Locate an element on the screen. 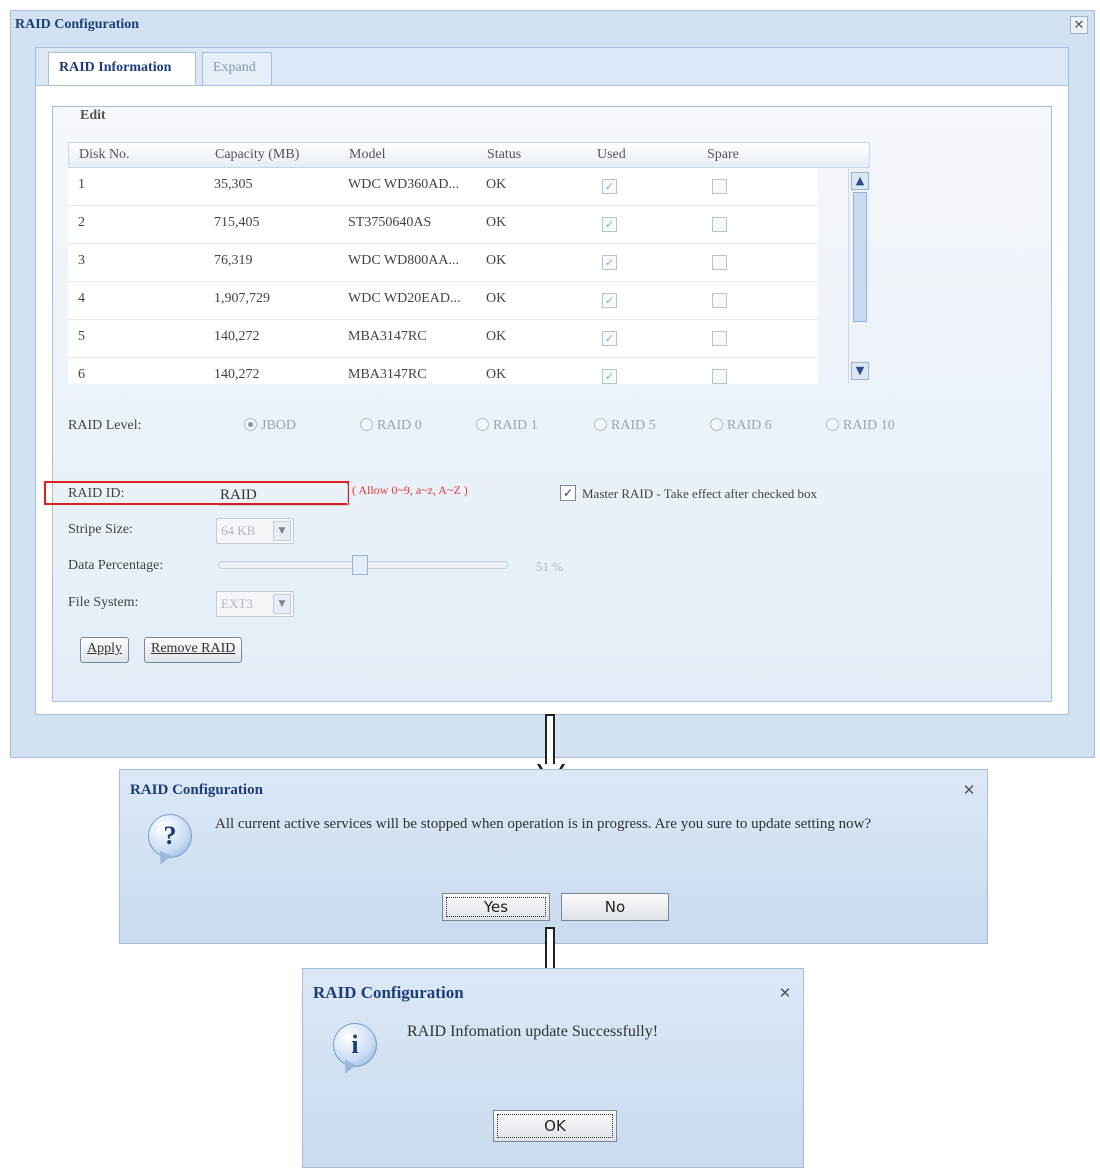 This screenshot has height=1176, width=1100. cell-disk-no: 6 is located at coordinates (81, 374).